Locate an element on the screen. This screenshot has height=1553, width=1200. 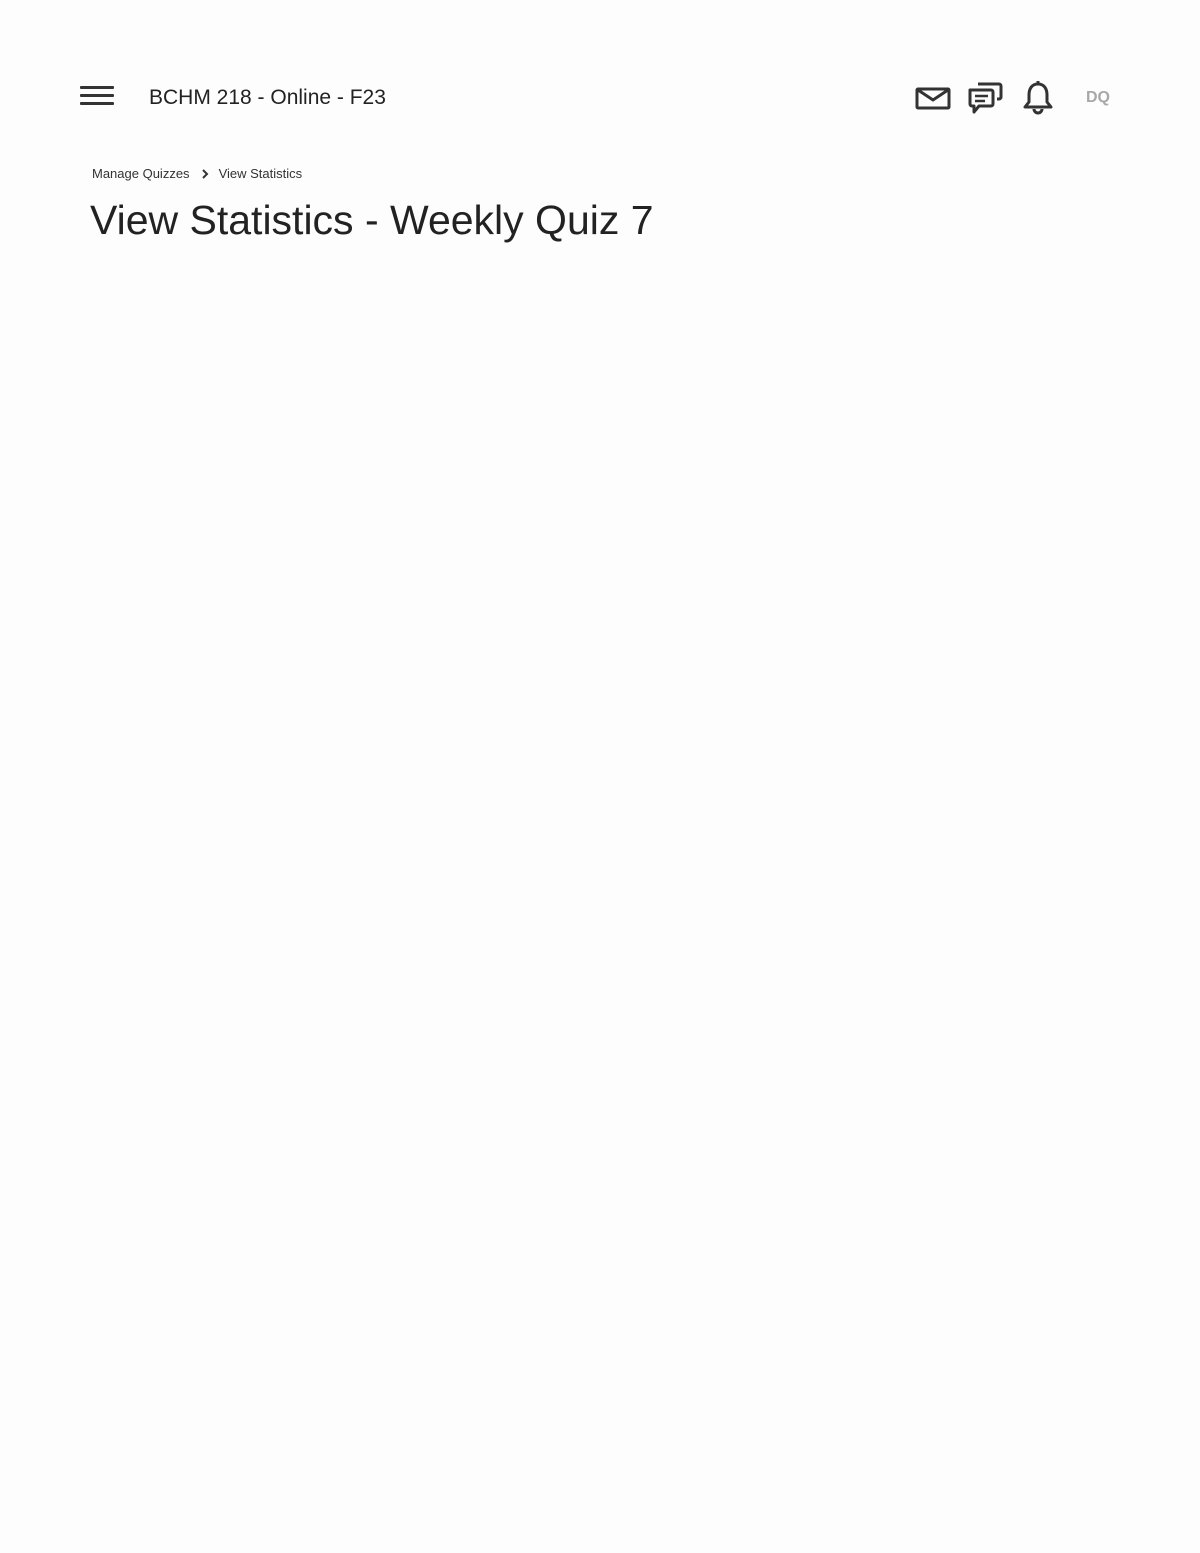
breadcrumb-manage-quizzes: Manage Quizzes is located at coordinates (141, 174).